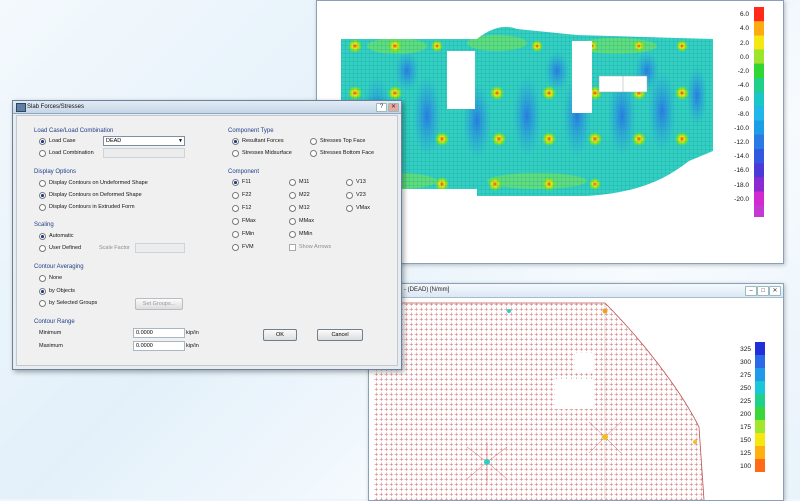  I want to click on close-window-button: ✕, so click(775, 291).